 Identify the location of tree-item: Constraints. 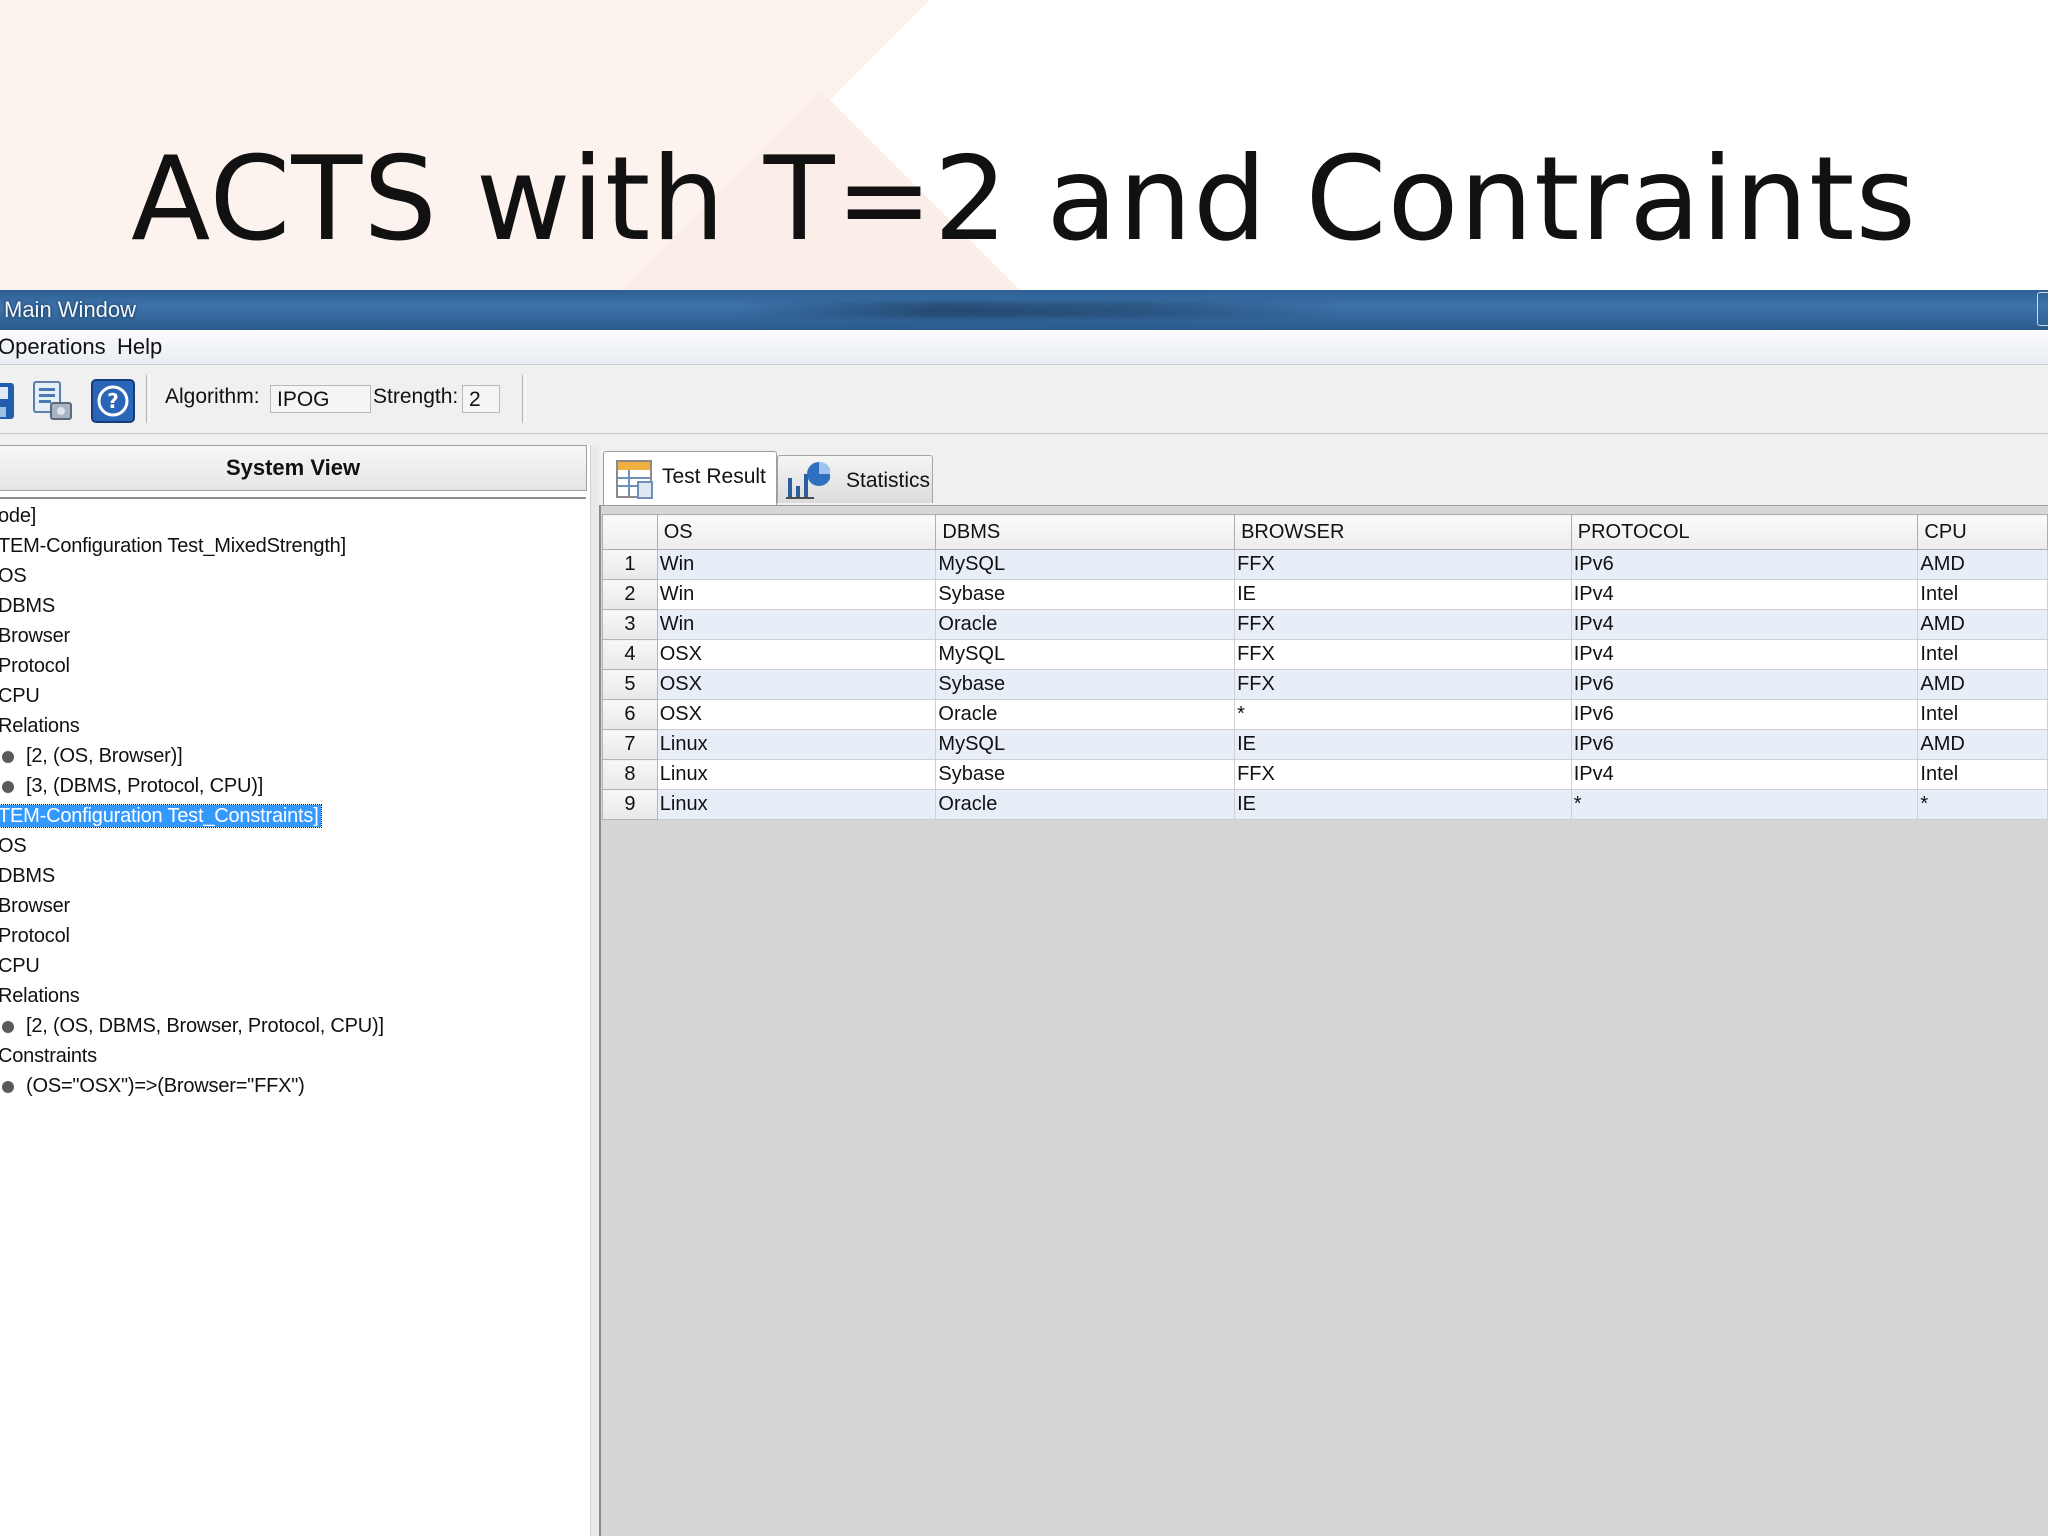
(48, 1056).